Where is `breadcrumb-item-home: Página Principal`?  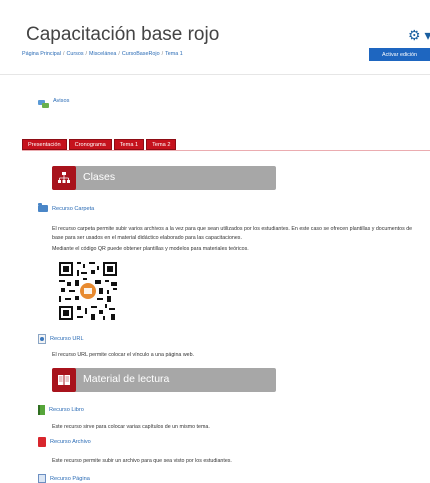 breadcrumb-item-home: Página Principal is located at coordinates (41, 54).